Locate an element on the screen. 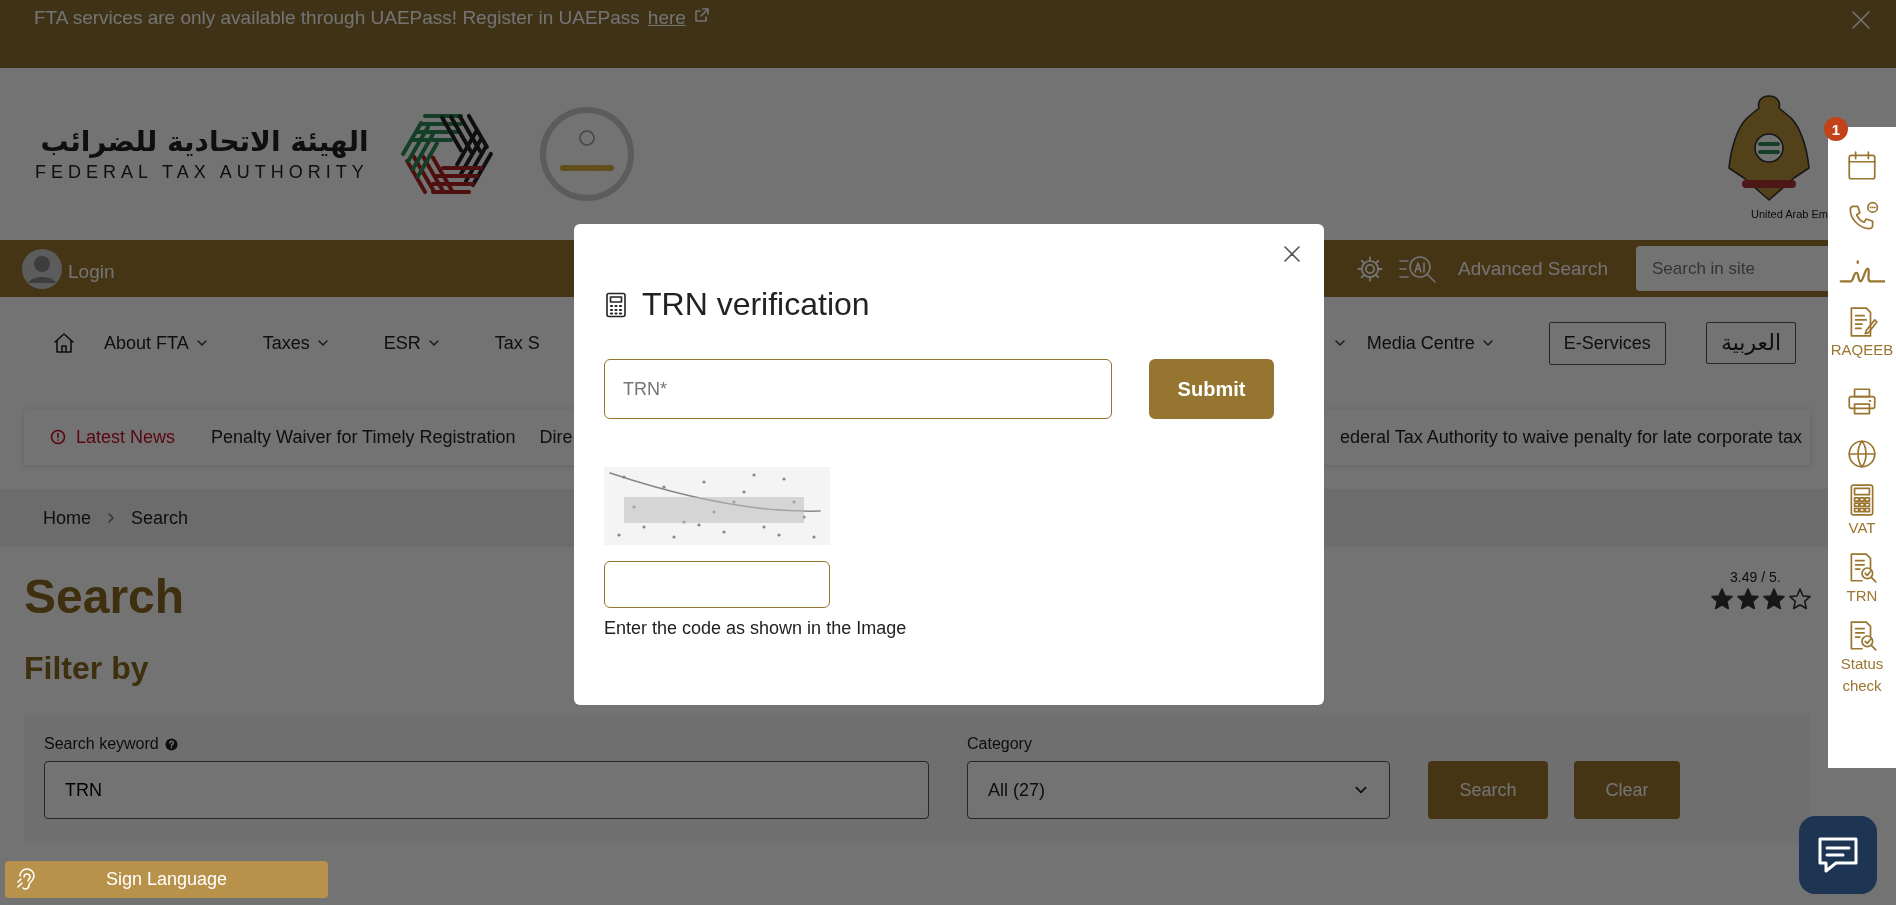  emblem-caption: United Arab Em is located at coordinates (1789, 214).